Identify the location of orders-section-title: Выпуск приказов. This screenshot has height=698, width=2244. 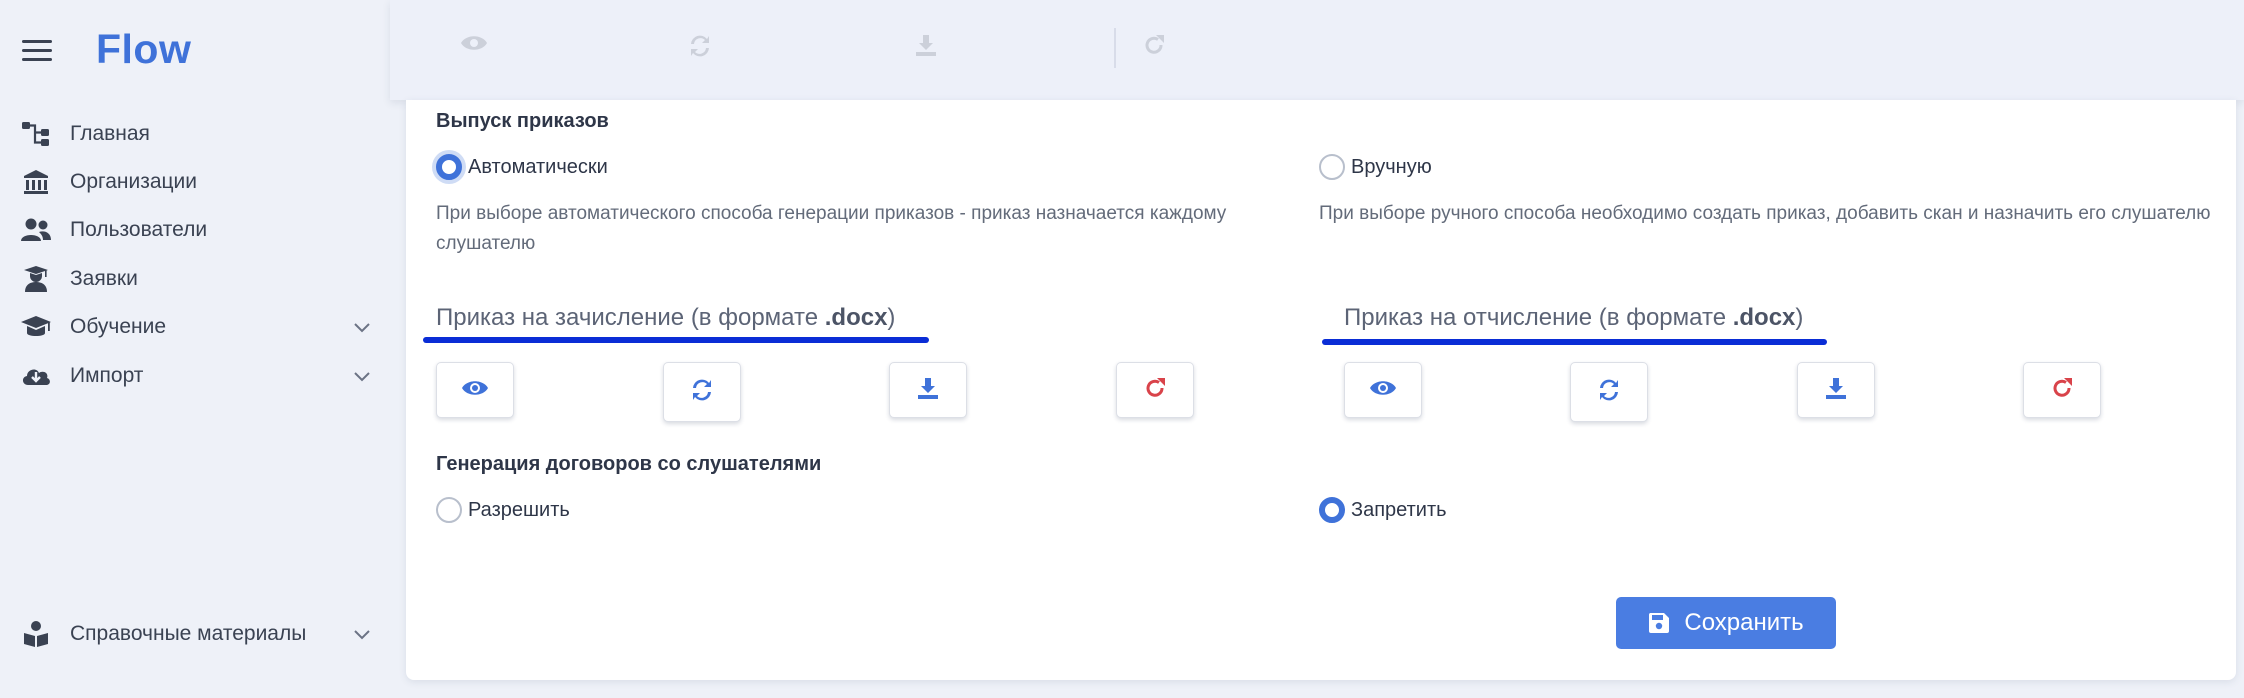
(522, 121).